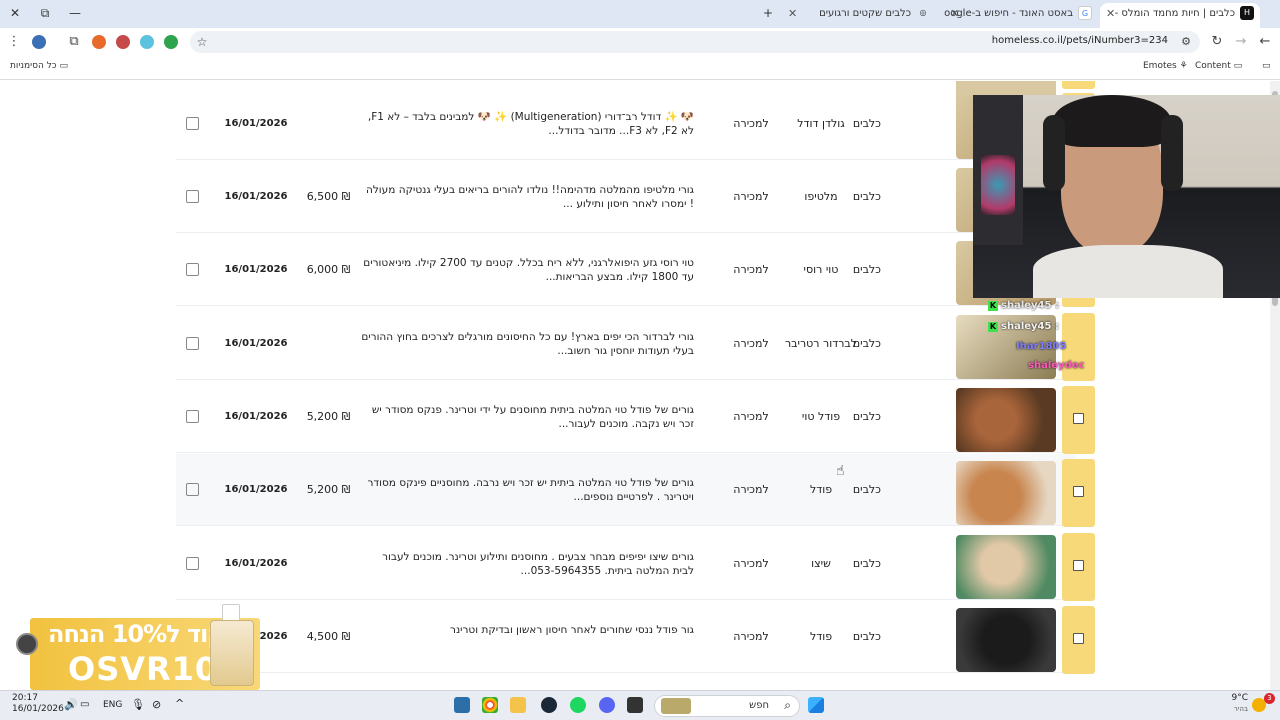  What do you see at coordinates (156, 704) in the screenshot?
I see `no-wifi-icon: ⊘` at bounding box center [156, 704].